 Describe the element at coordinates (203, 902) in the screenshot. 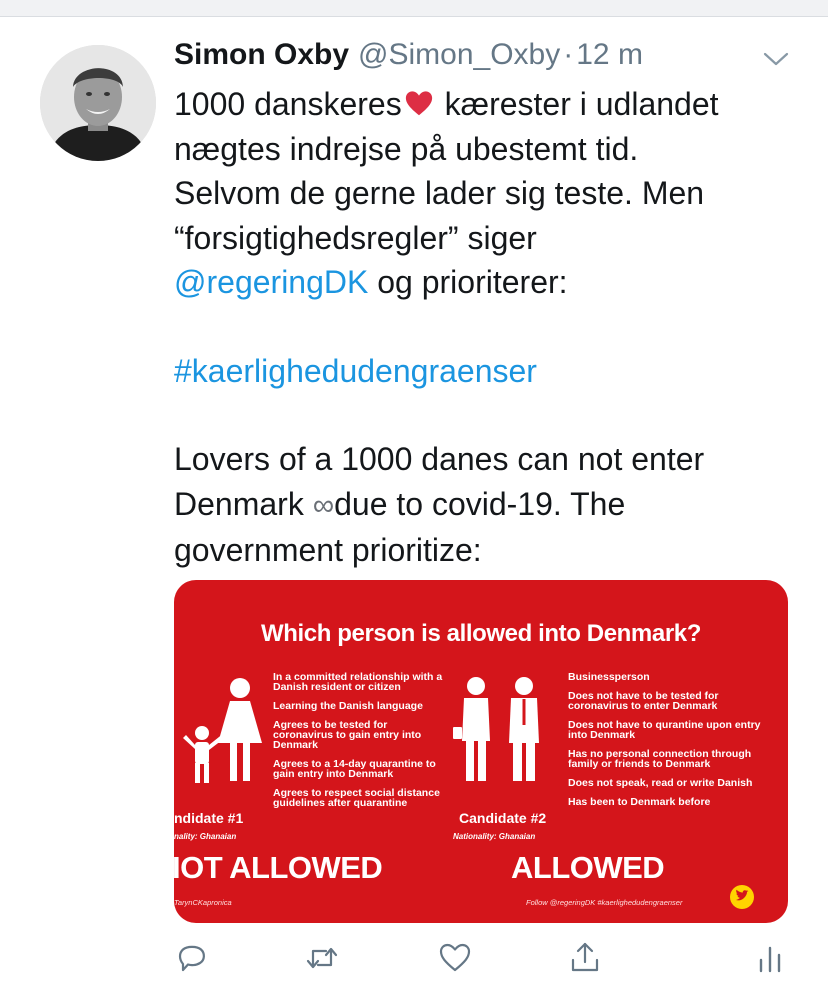

I see `author-credit: TarynCKapronica` at that location.